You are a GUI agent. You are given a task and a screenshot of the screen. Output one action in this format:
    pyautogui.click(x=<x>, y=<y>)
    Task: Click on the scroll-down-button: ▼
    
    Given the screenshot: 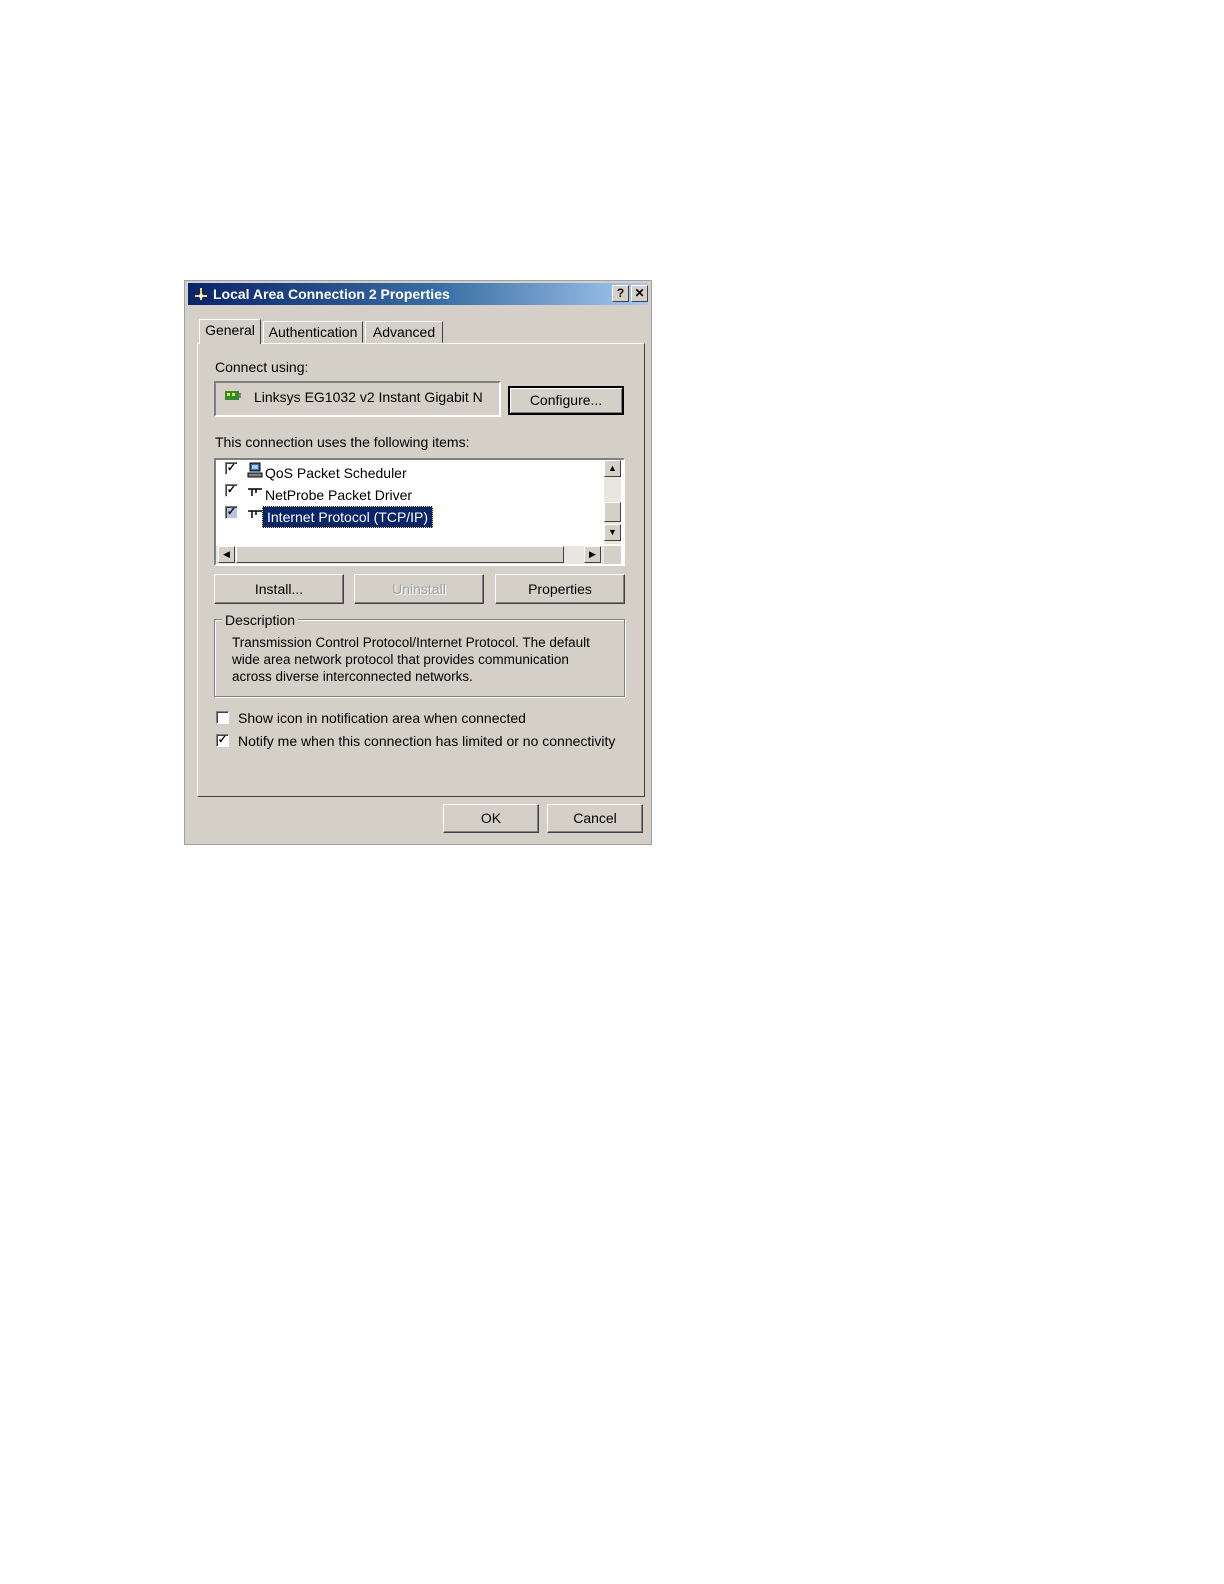 What is the action you would take?
    pyautogui.click(x=612, y=532)
    